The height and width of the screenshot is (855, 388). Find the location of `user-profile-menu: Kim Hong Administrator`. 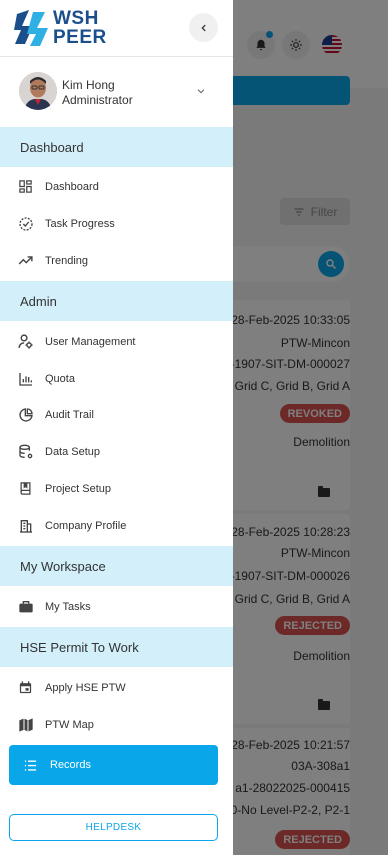

user-profile-menu: Kim Hong Administrator is located at coordinates (116, 92).